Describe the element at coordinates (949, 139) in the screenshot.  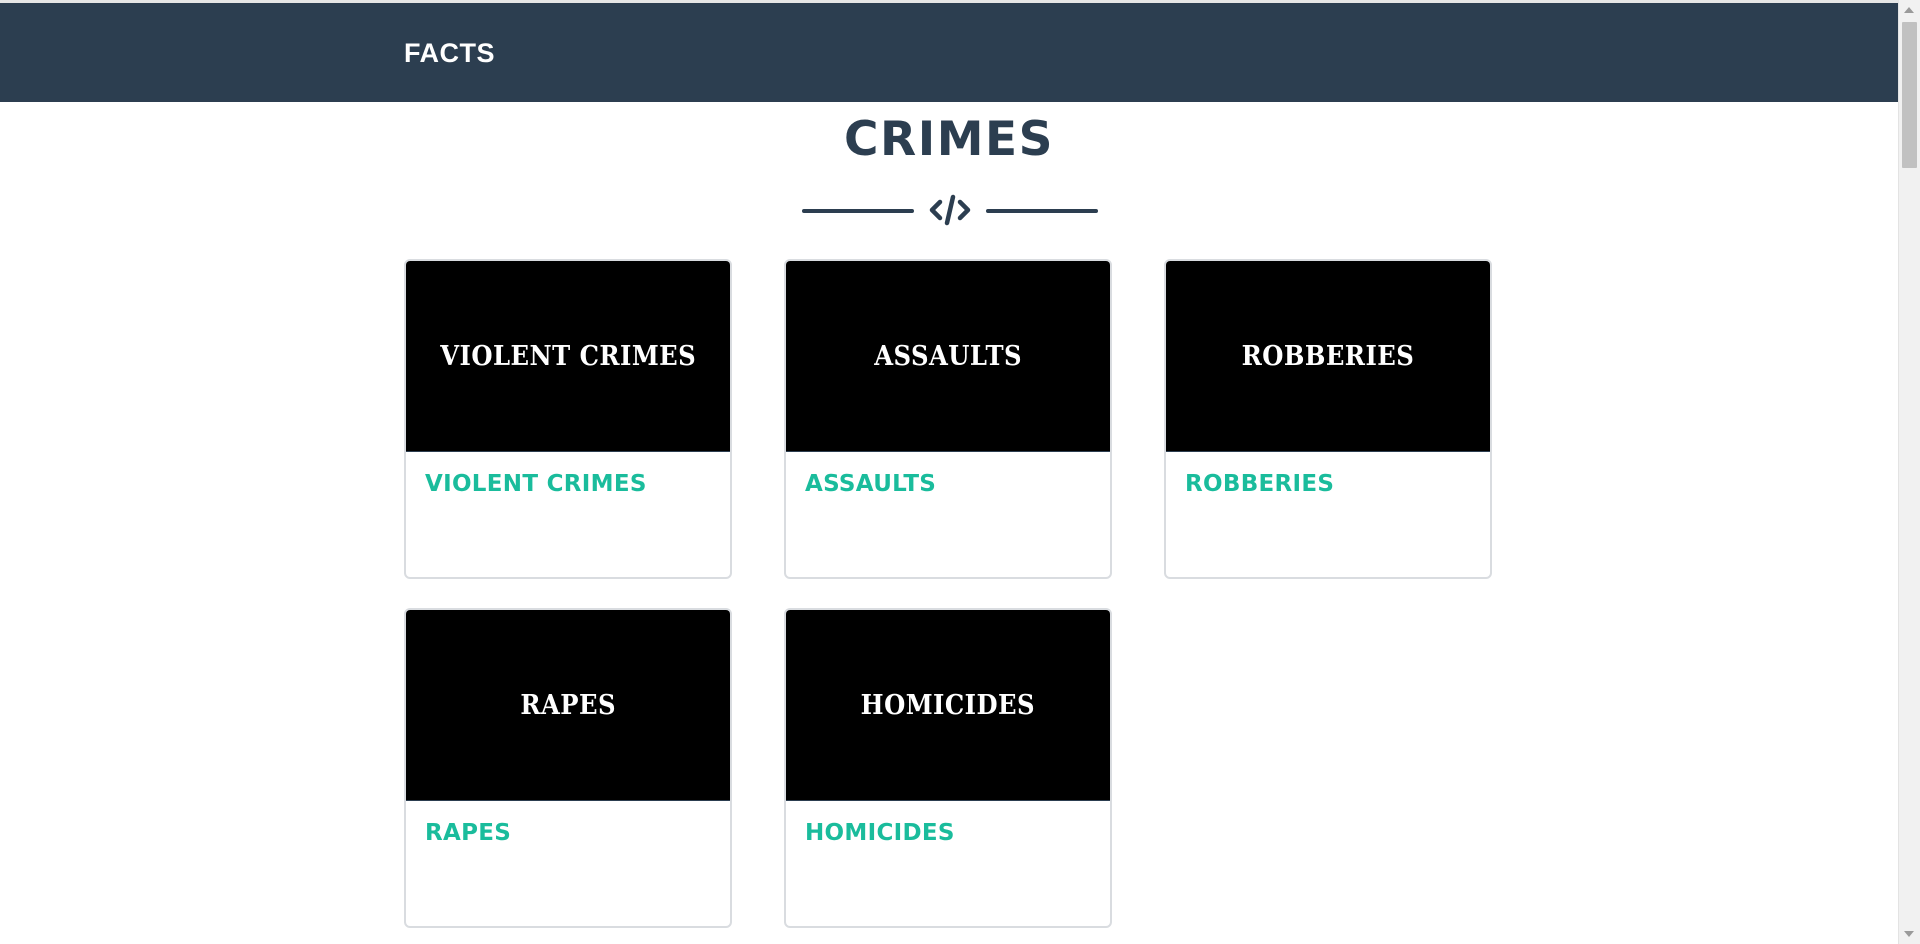
I see `page-title: CRIMES` at that location.